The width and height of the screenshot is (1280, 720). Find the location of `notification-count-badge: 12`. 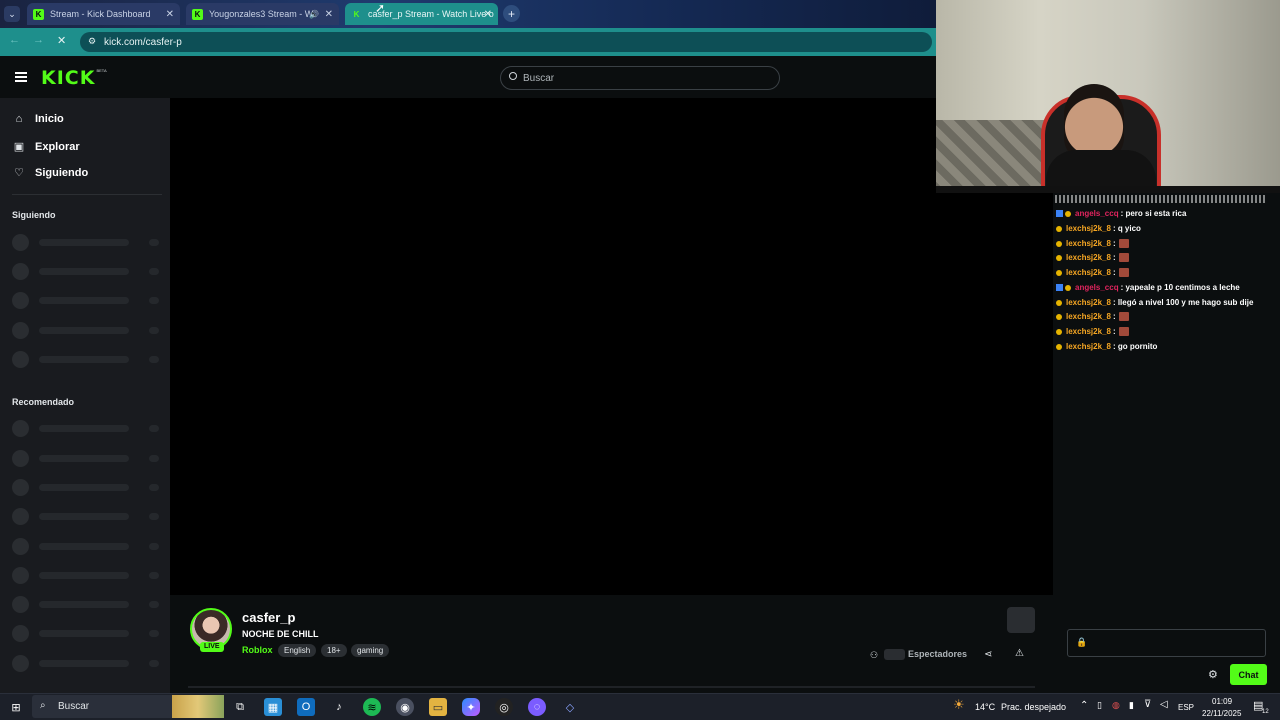

notification-count-badge: 12 is located at coordinates (1265, 712).